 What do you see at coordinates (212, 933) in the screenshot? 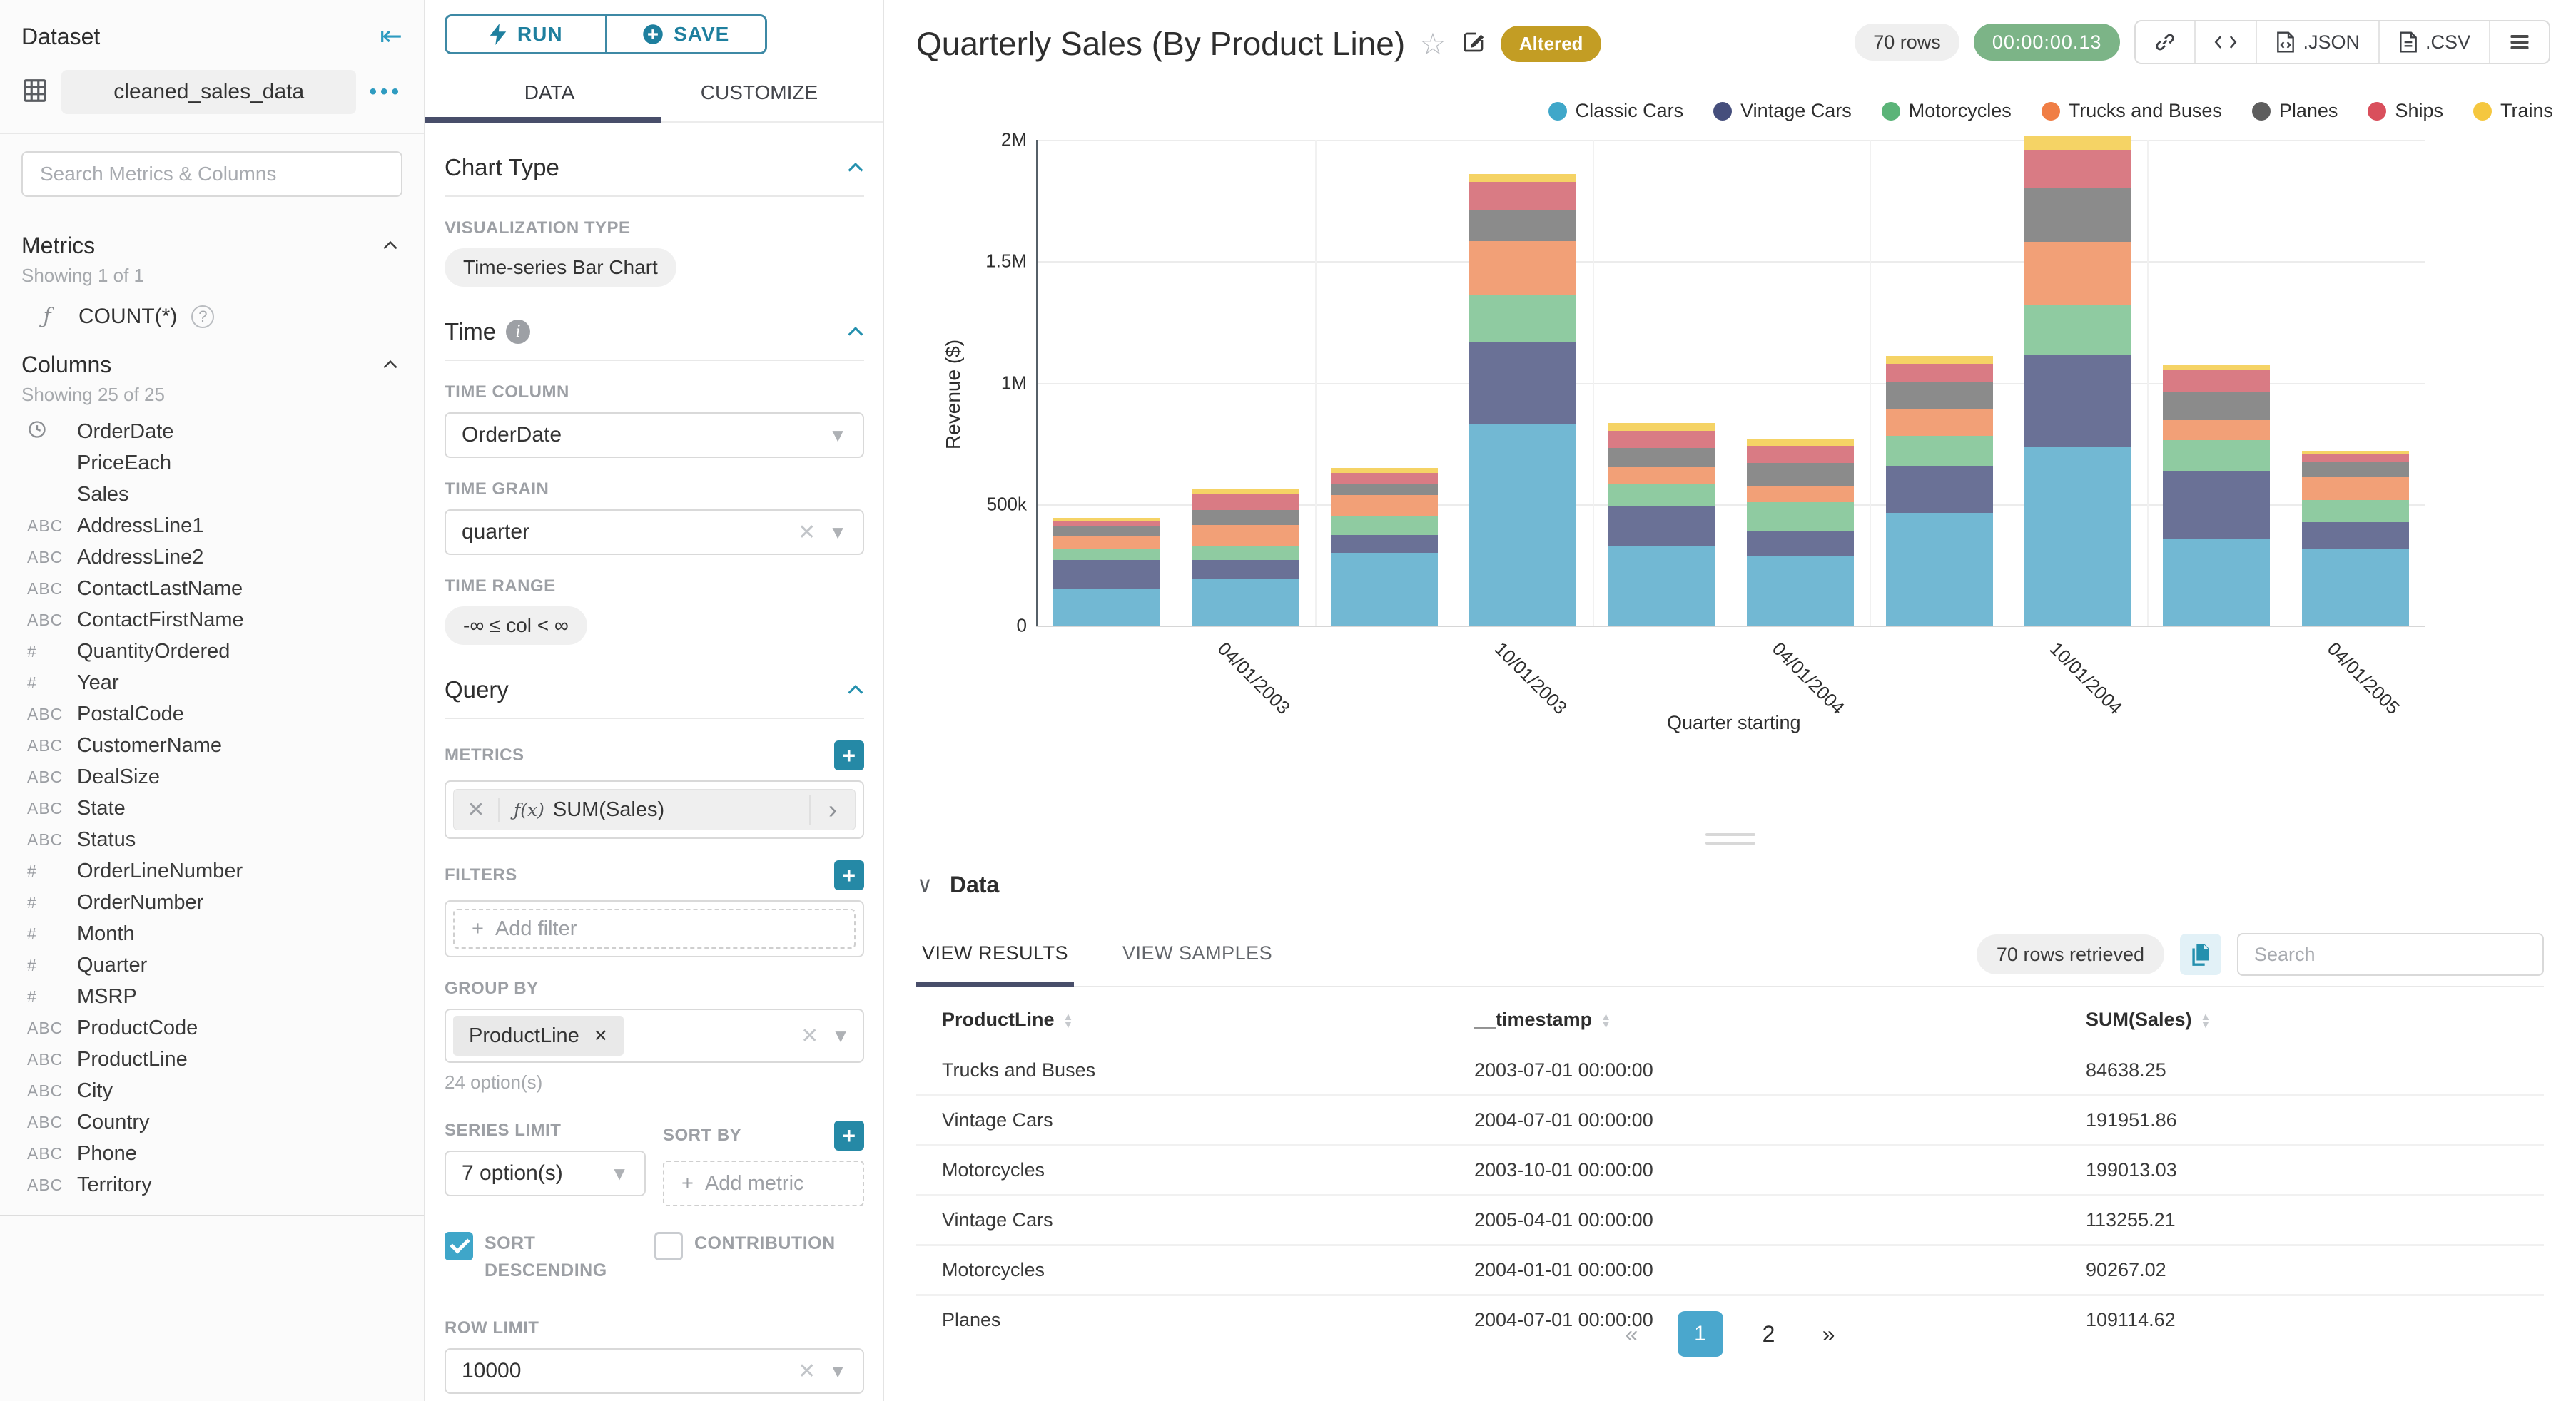
I see `column-item: # Month` at bounding box center [212, 933].